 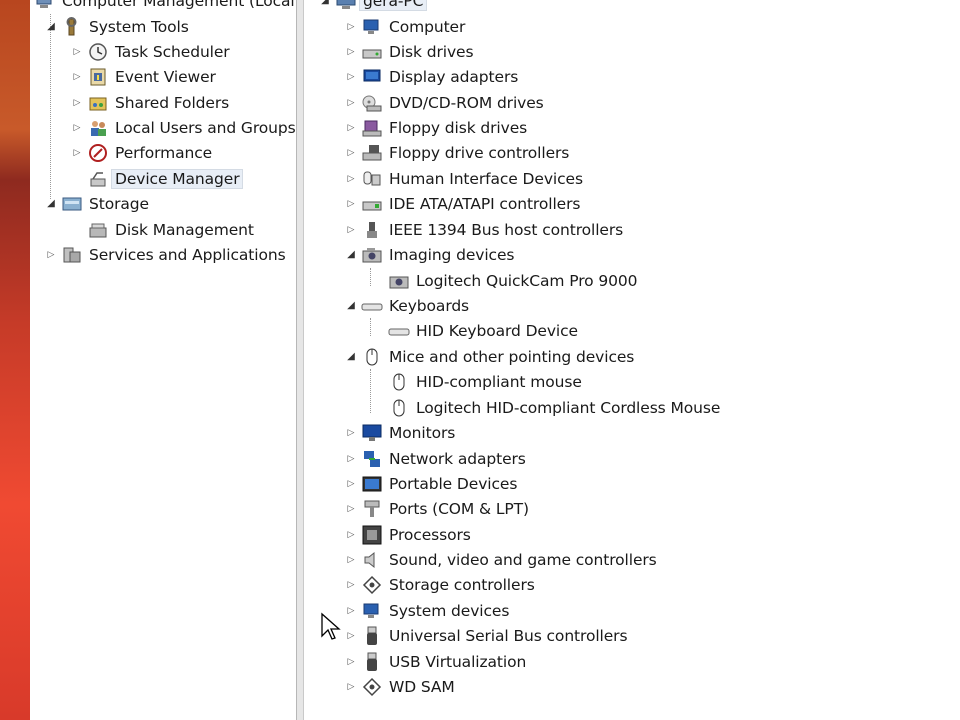 I want to click on shared-folders-icon, so click(x=98, y=103).